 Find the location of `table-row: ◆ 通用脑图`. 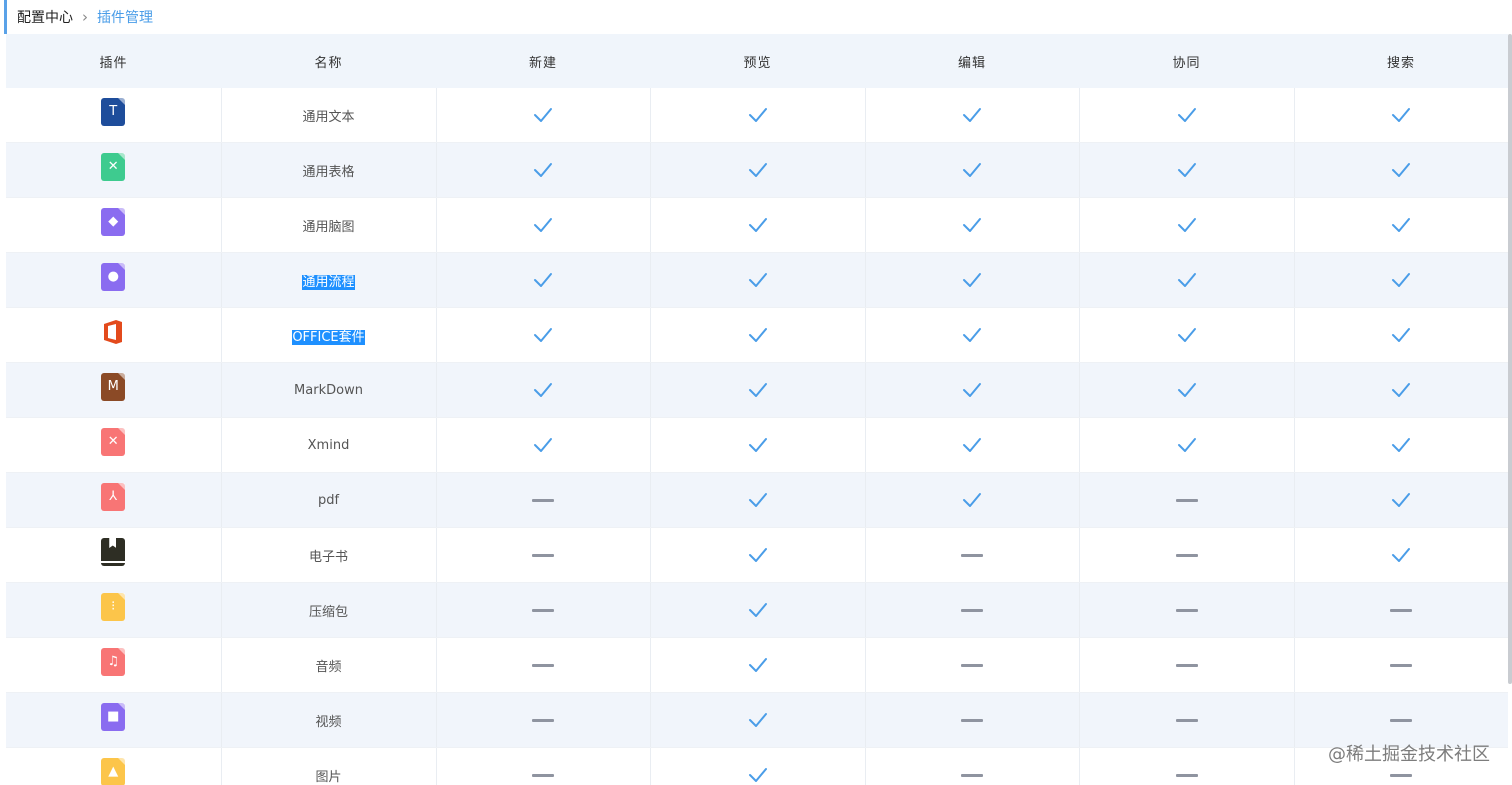

table-row: ◆ 通用脑图 is located at coordinates (757, 225).